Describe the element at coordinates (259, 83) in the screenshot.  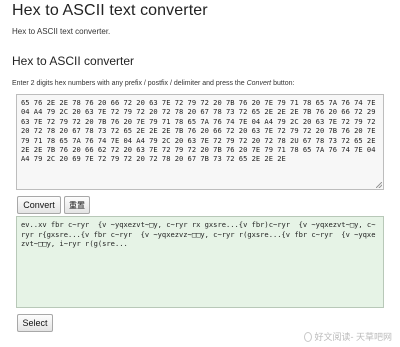
I see `instructions-convert-word: Convert` at that location.